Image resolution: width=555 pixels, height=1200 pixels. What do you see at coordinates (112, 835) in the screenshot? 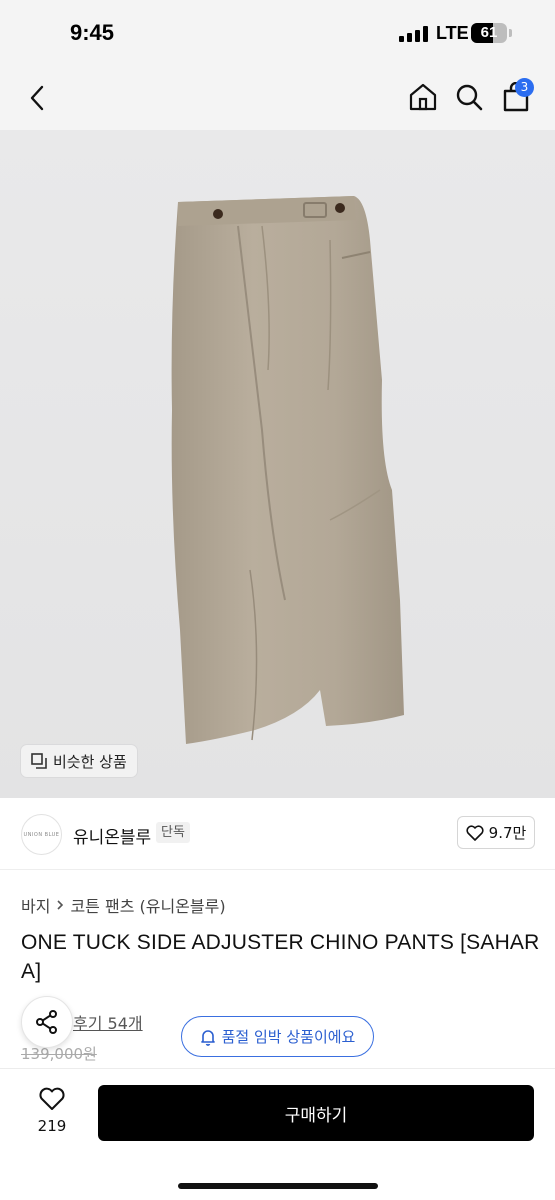
I see `seller-name: 유니온블루` at bounding box center [112, 835].